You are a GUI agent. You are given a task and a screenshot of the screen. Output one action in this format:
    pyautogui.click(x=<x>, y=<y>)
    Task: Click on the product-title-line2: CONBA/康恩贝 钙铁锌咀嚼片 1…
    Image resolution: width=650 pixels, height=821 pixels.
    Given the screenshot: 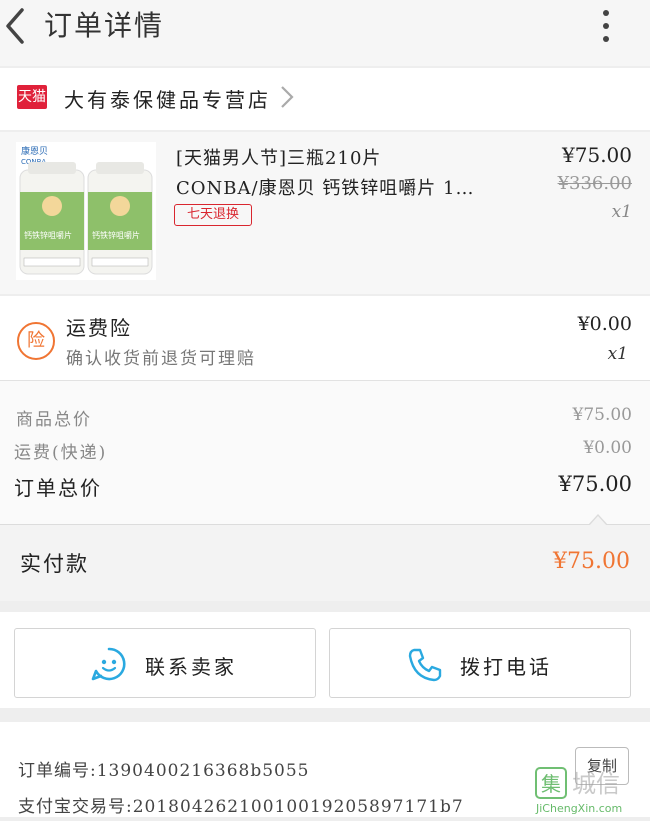 What is the action you would take?
    pyautogui.click(x=325, y=188)
    